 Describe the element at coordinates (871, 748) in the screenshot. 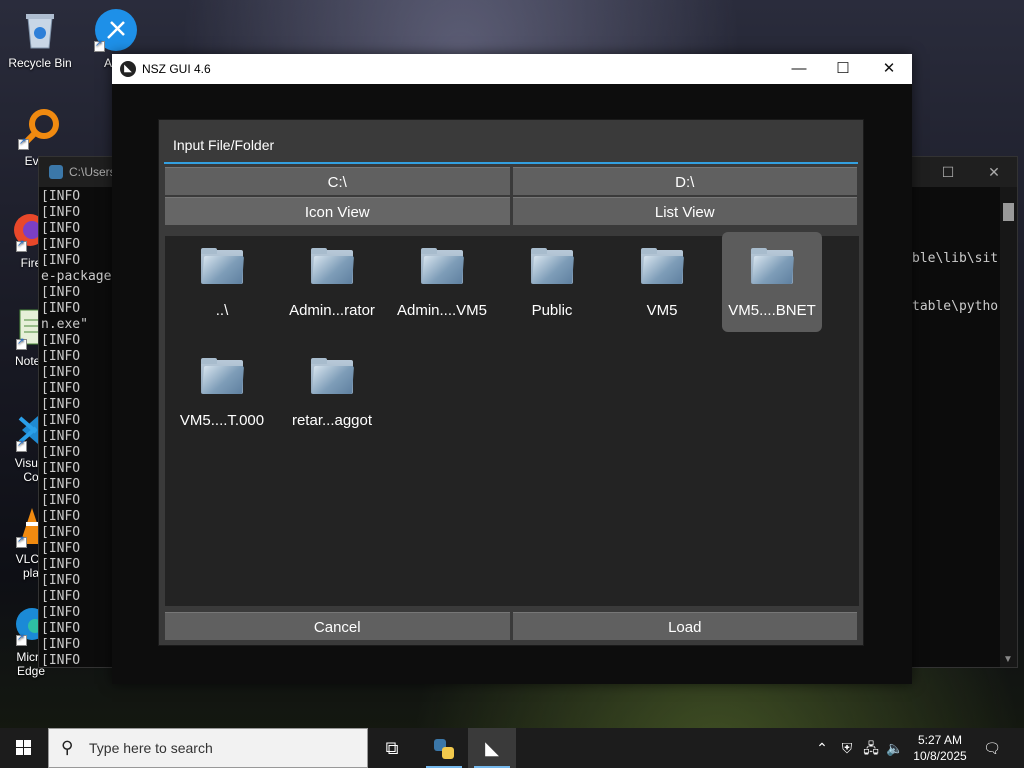

I see `network-icon: 🖧` at that location.